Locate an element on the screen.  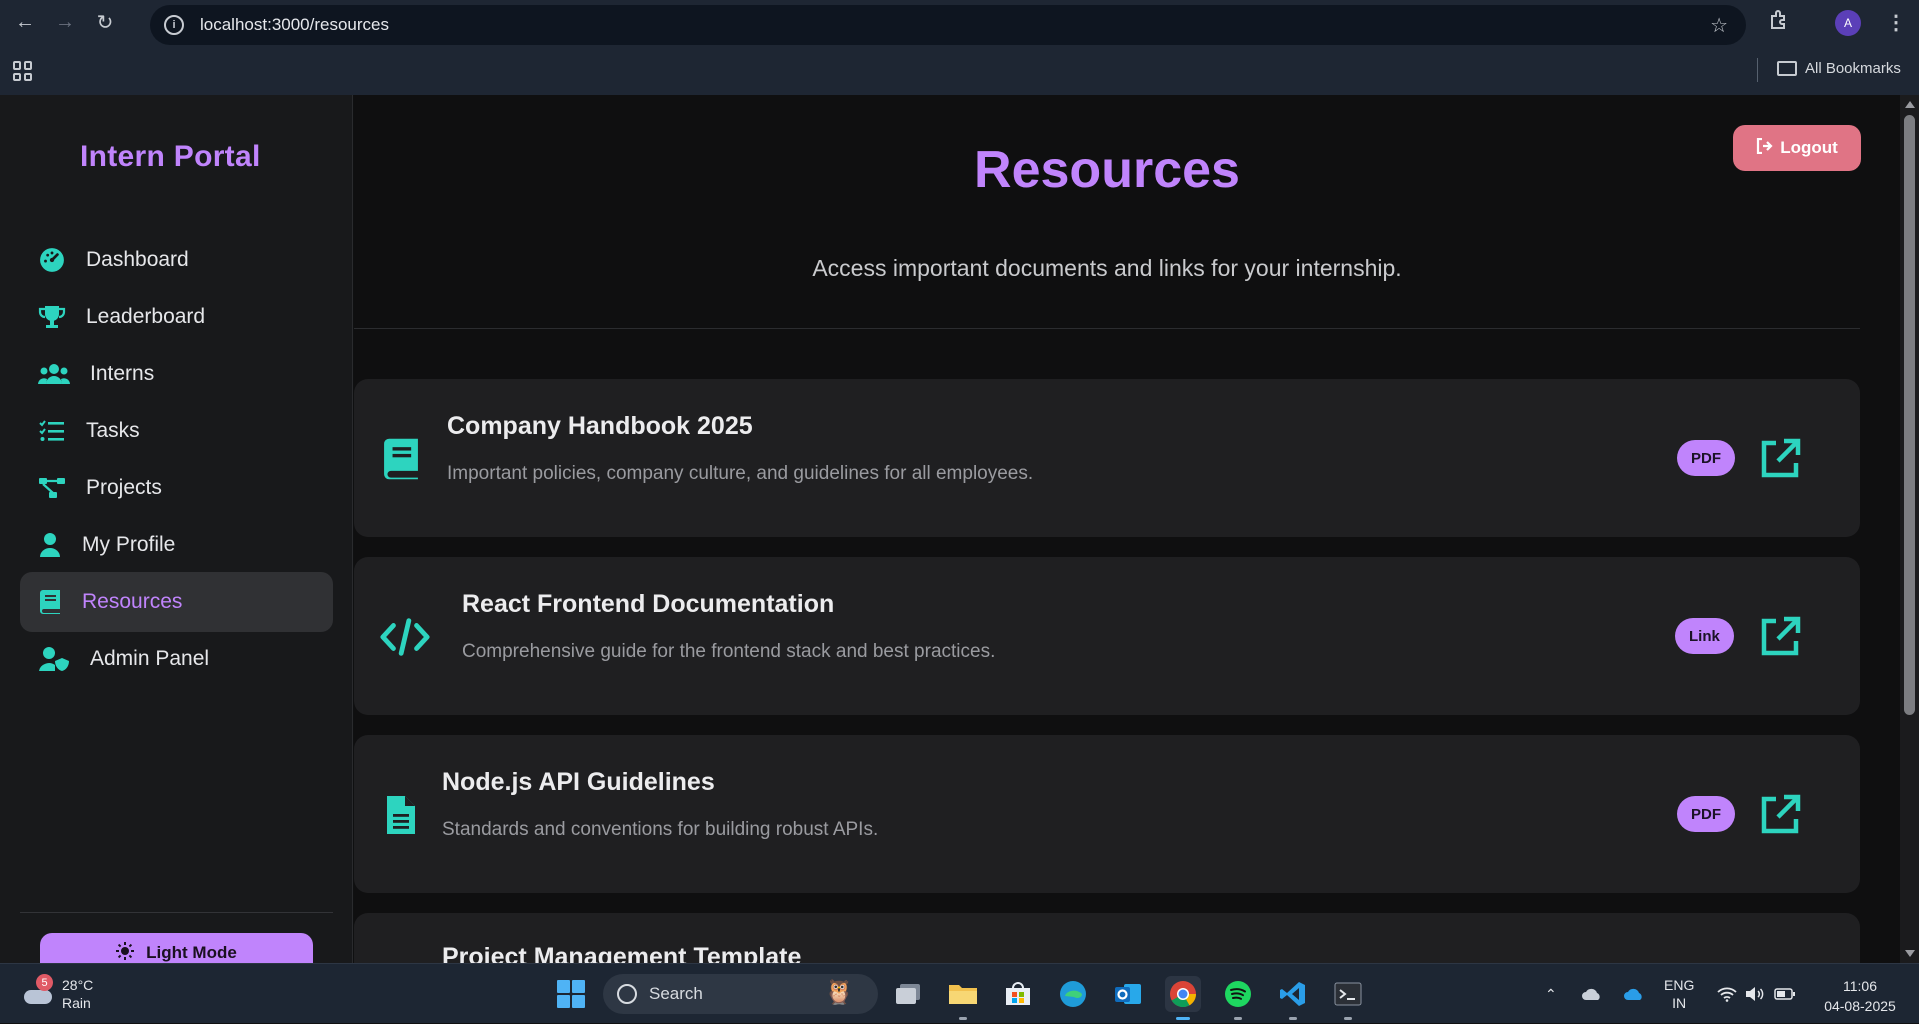
vscode-icon is located at coordinates (1293, 998).